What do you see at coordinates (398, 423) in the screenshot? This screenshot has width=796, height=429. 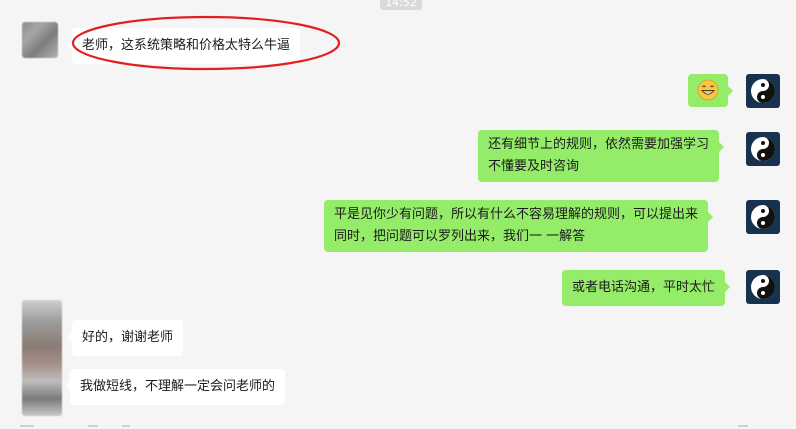 I see `input-area-edge` at bounding box center [398, 423].